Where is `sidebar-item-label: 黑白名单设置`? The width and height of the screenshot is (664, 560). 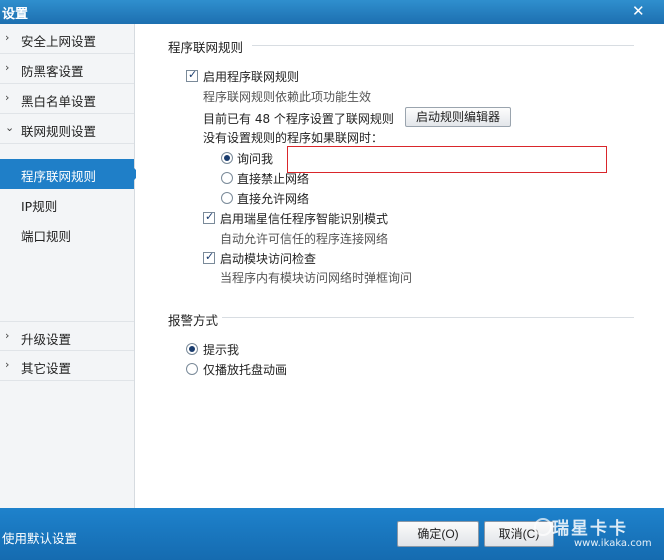 sidebar-item-label: 黑白名单设置 is located at coordinates (59, 101).